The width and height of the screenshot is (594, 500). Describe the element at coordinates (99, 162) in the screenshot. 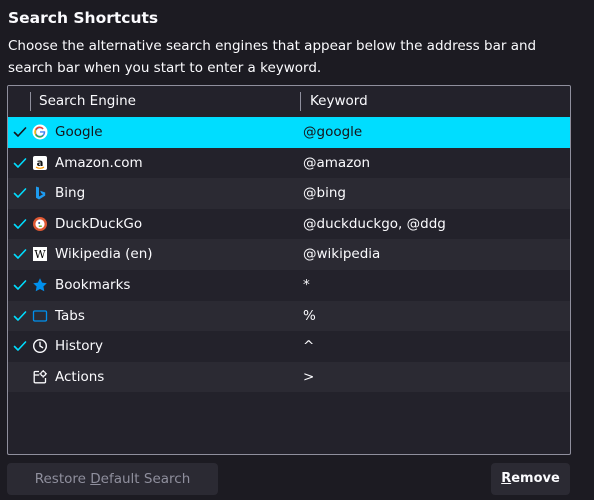

I see `engine-name: Amazon.com` at that location.